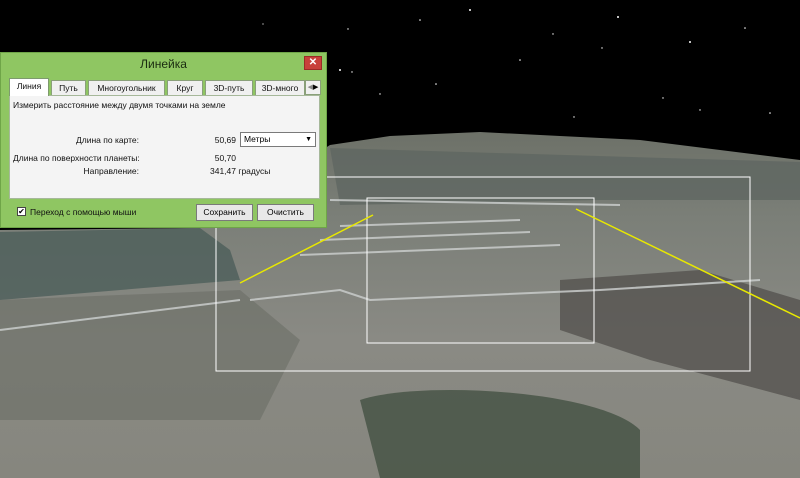 The width and height of the screenshot is (800, 478). What do you see at coordinates (150, 355) in the screenshot?
I see `field-left-bottom` at bounding box center [150, 355].